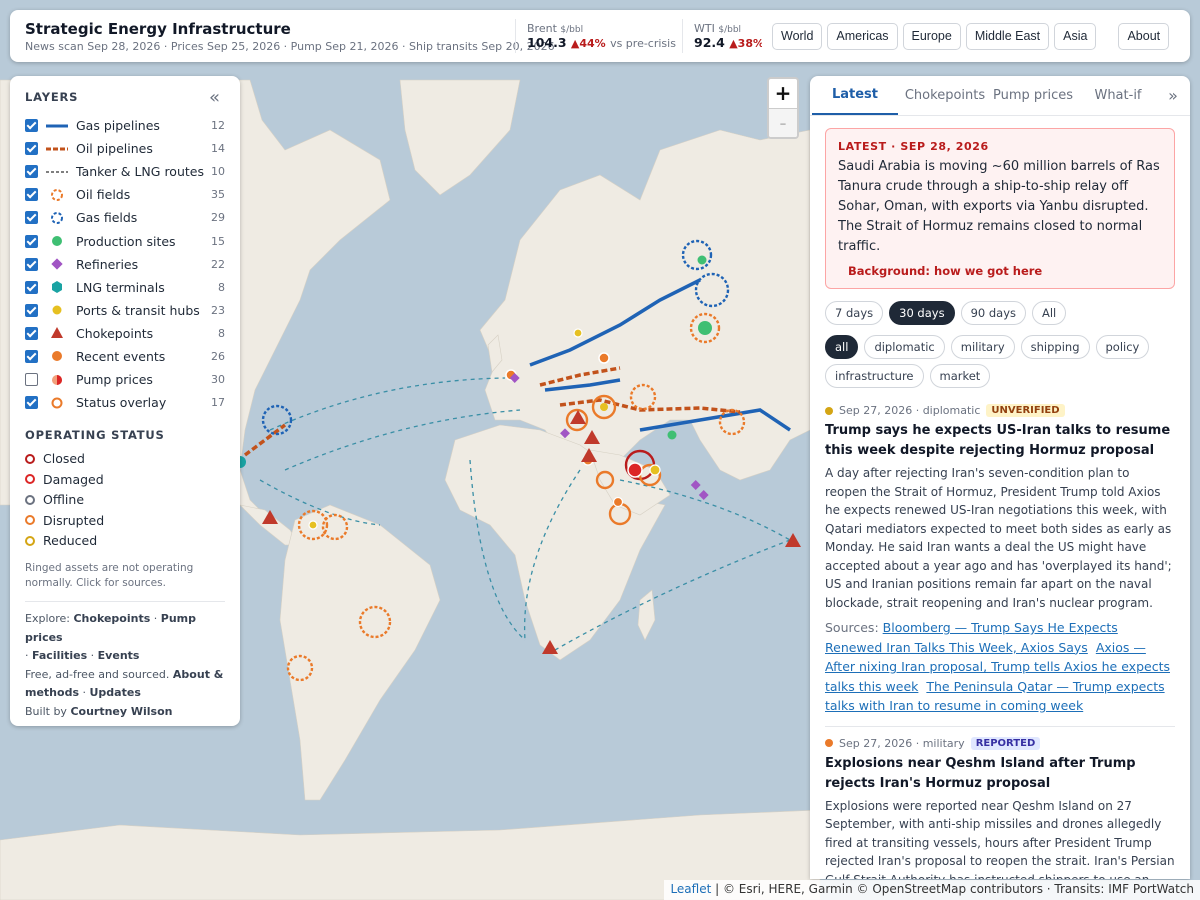  Describe the element at coordinates (1000, 271) in the screenshot. I see `background-link: Background: how we got here` at that location.